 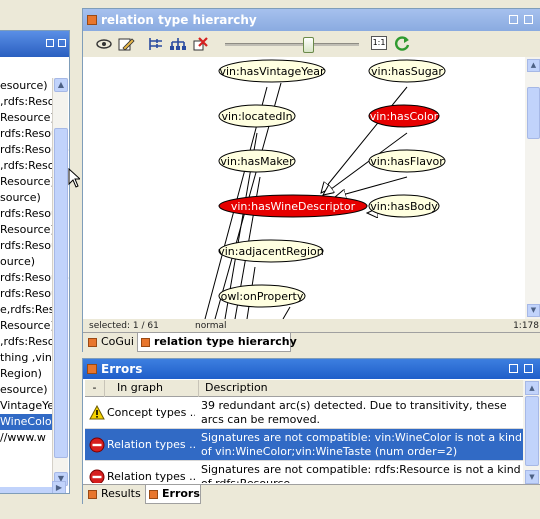 What do you see at coordinates (26, 438) in the screenshot?
I see `tree-item: //www.w` at bounding box center [26, 438].